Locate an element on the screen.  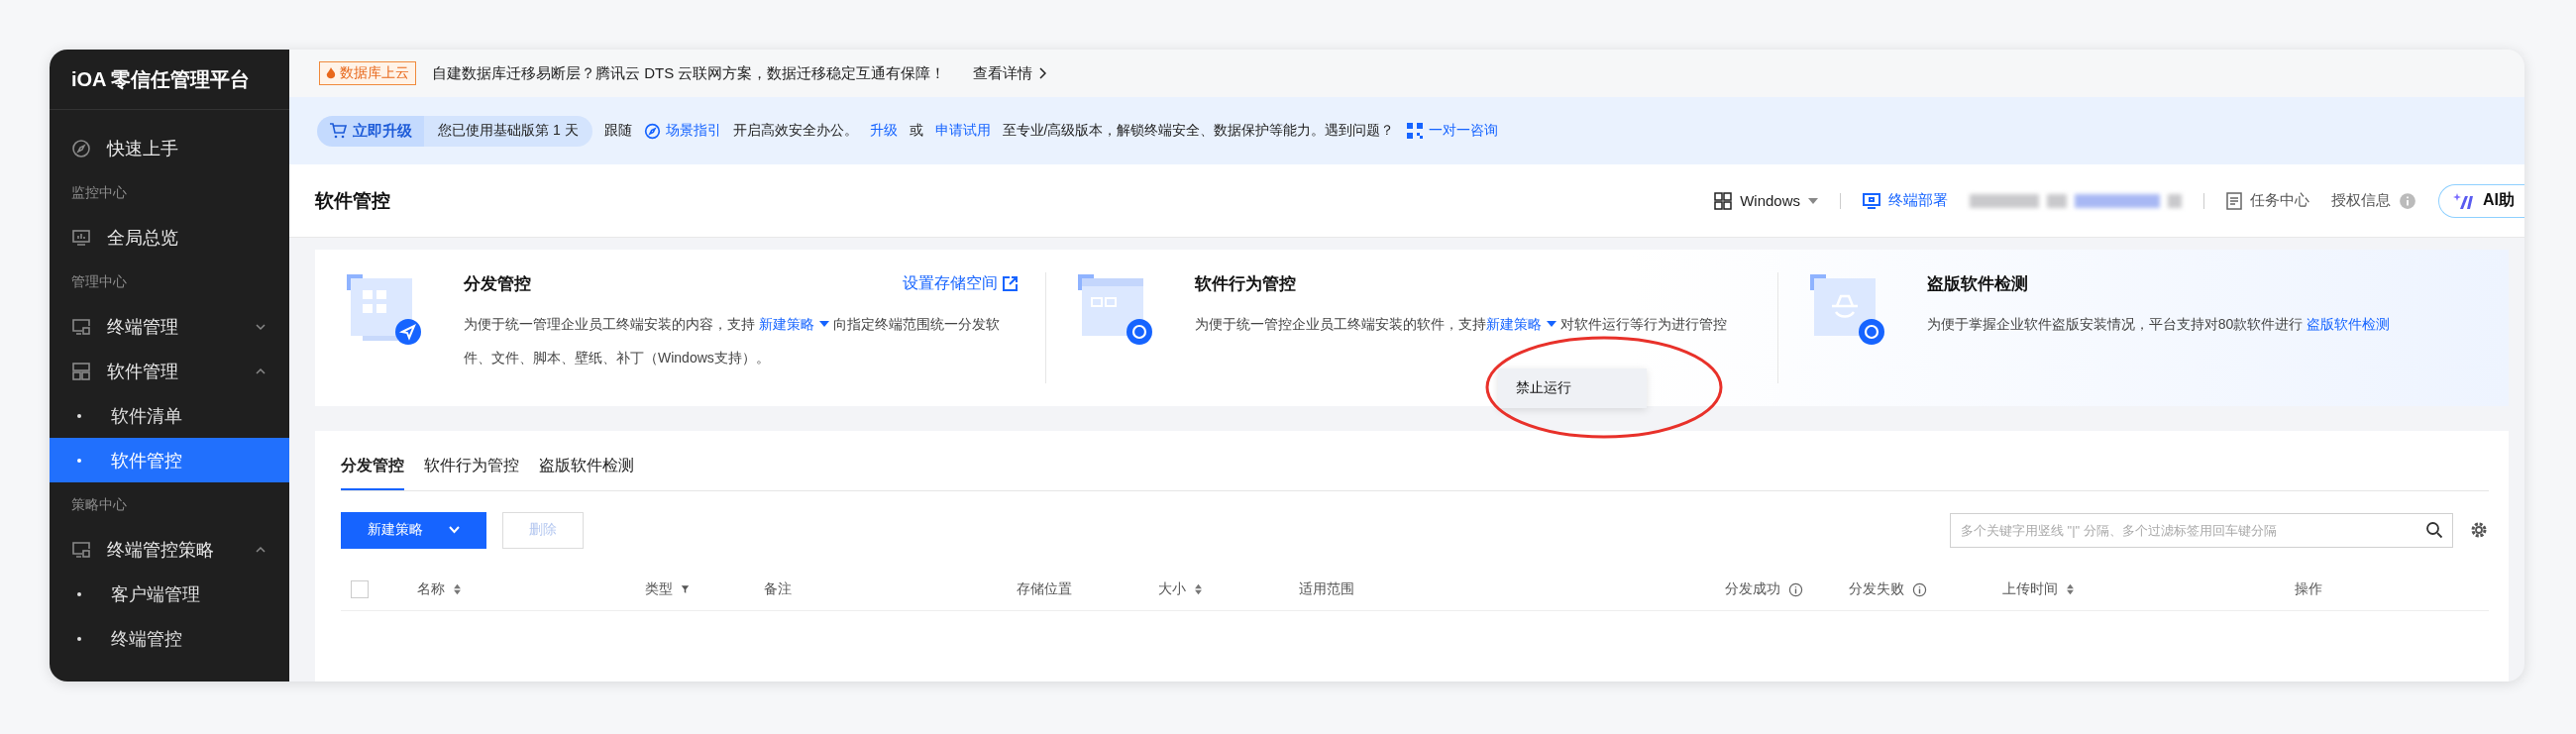
column-header: 适用范围 is located at coordinates (1326, 589).